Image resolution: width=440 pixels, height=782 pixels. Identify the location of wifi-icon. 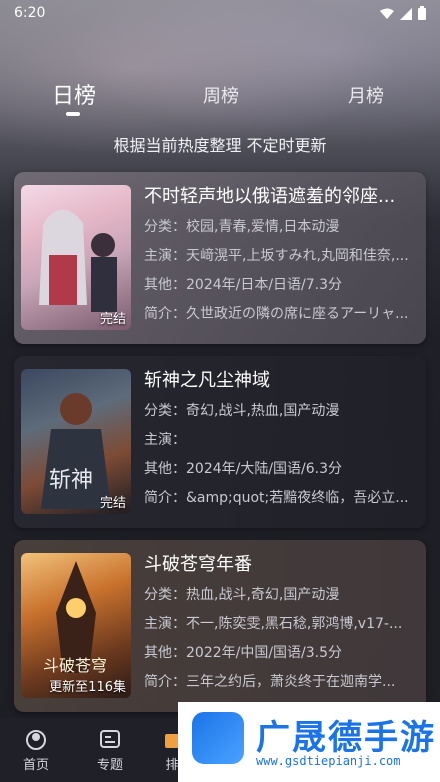
(387, 14).